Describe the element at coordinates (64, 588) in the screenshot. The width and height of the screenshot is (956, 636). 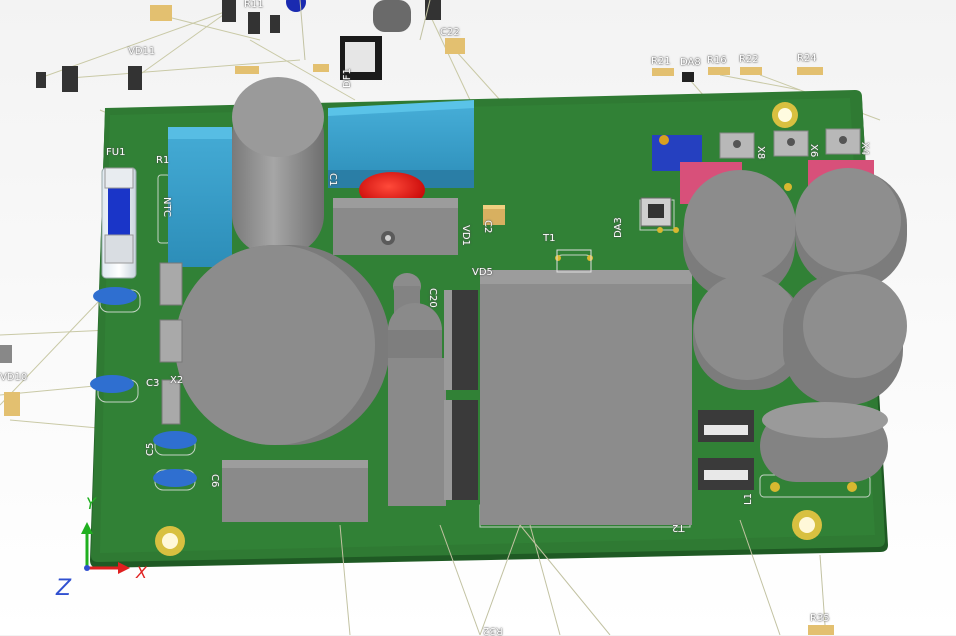
I see `z-axis-label: Z` at that location.